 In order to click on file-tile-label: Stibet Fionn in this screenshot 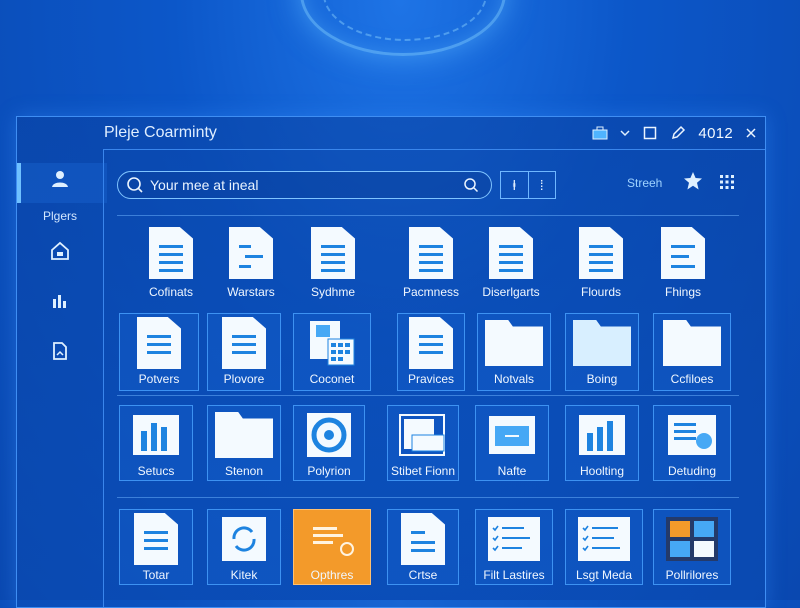, I will do `click(423, 471)`.